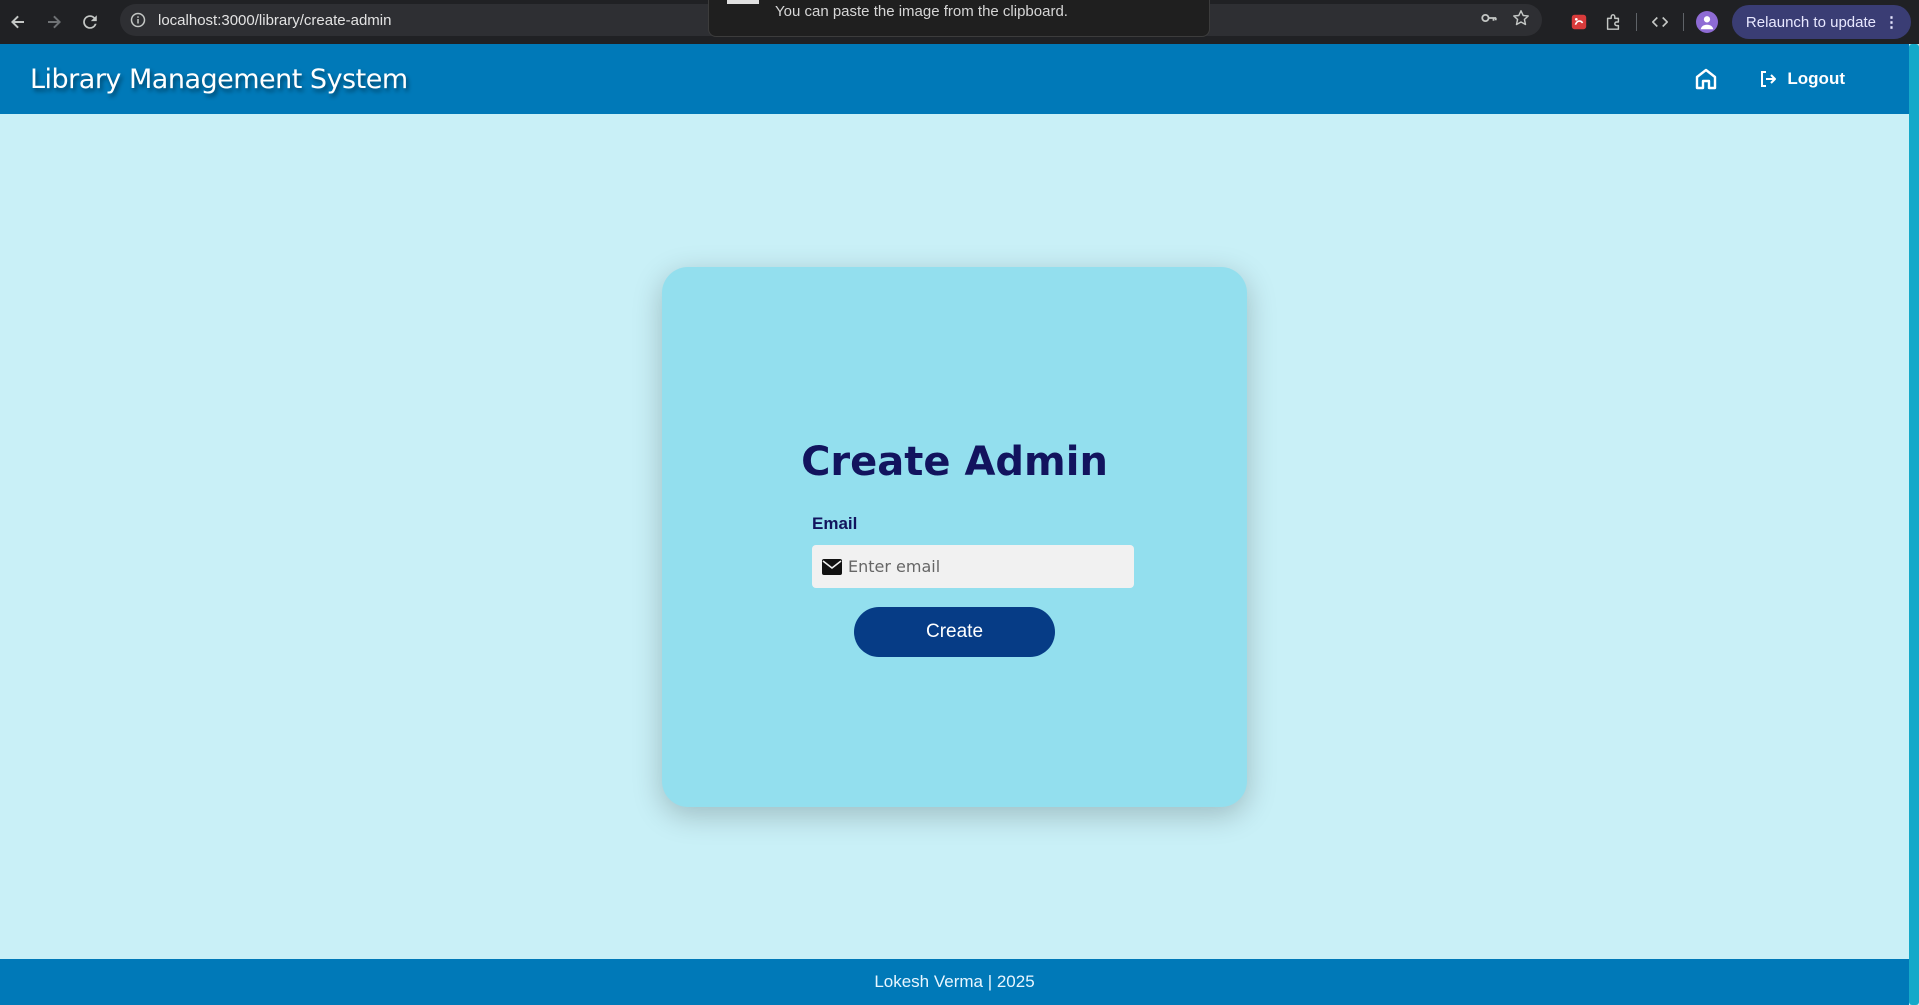  What do you see at coordinates (54, 22) in the screenshot?
I see `forward-icon` at bounding box center [54, 22].